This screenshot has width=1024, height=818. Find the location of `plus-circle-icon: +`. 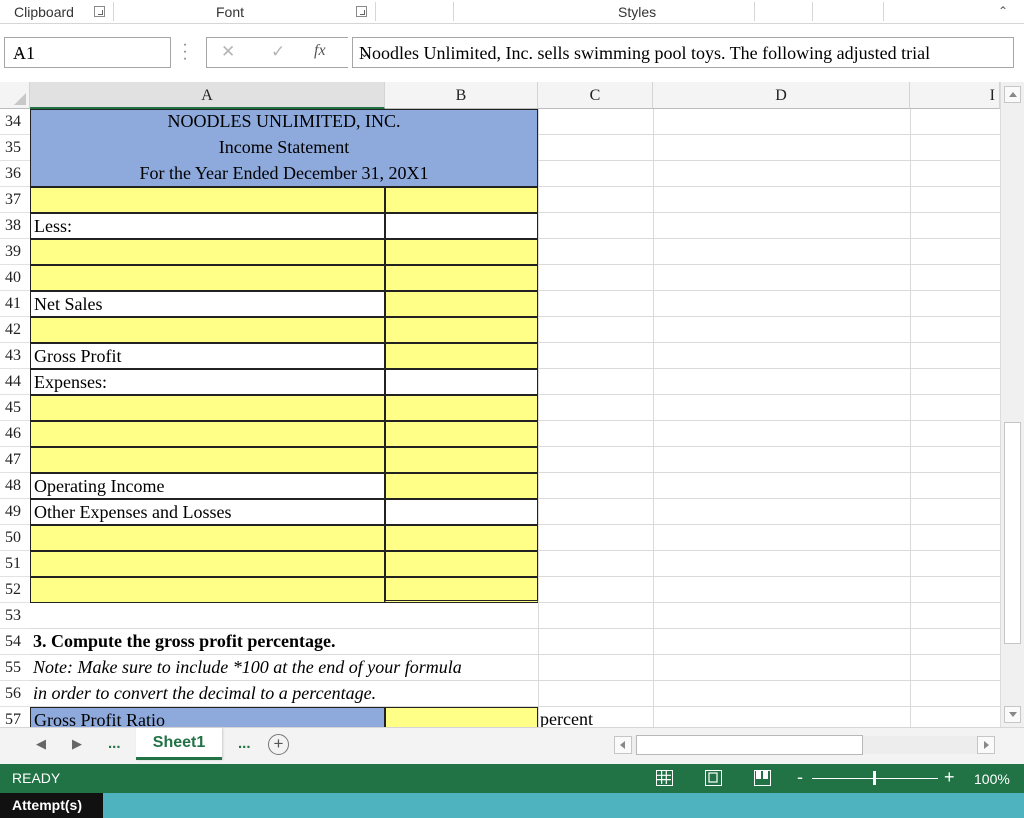

plus-circle-icon: + is located at coordinates (278, 744).